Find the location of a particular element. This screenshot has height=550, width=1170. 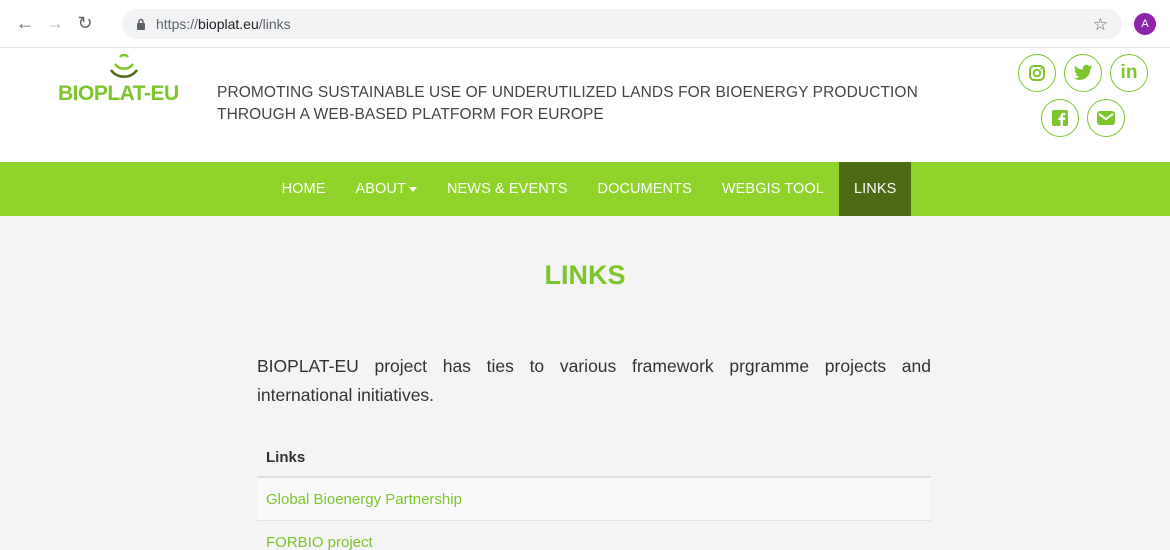

url-text: https://bioplat.eu/links is located at coordinates (223, 24).